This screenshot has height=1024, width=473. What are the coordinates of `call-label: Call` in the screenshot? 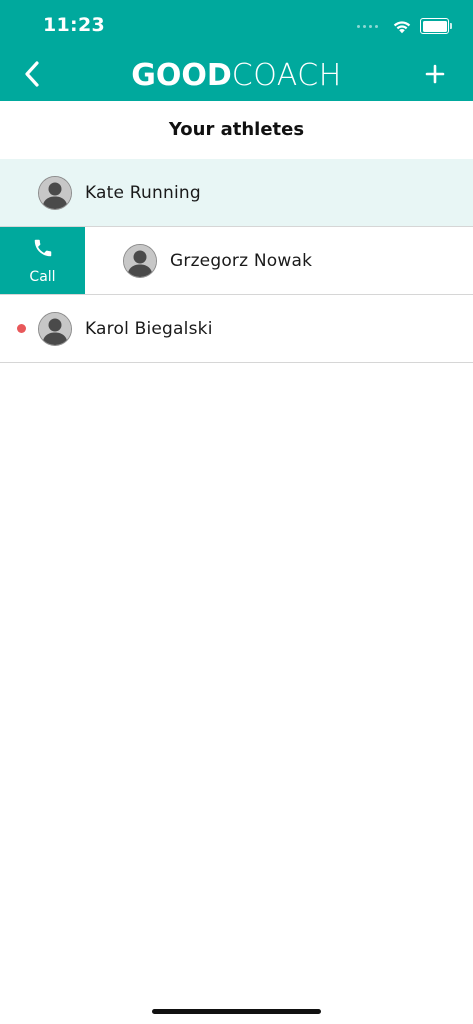 It's located at (42, 276).